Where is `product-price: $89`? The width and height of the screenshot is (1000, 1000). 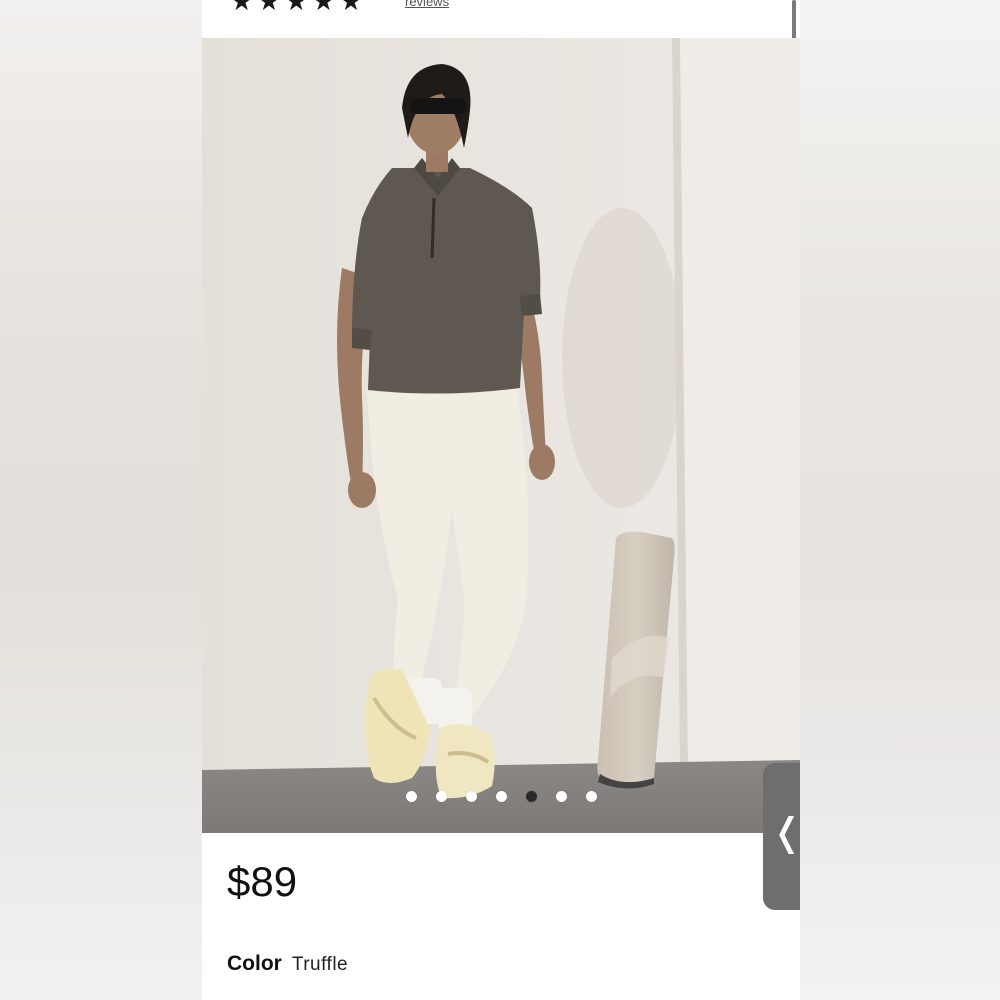 product-price: $89 is located at coordinates (262, 881).